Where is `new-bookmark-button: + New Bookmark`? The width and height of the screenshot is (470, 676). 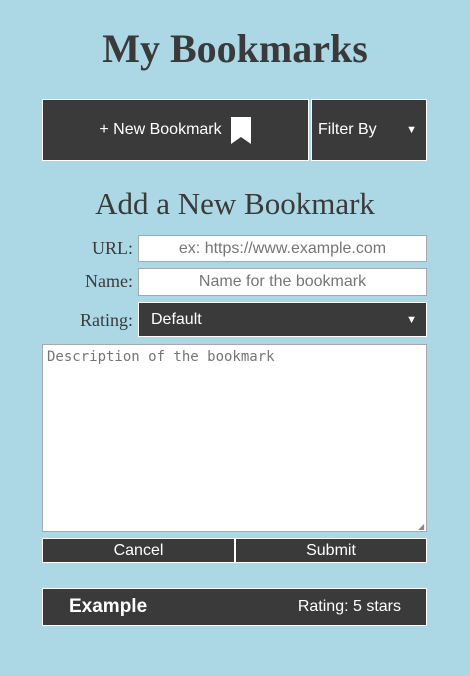 new-bookmark-button: + New Bookmark is located at coordinates (175, 130).